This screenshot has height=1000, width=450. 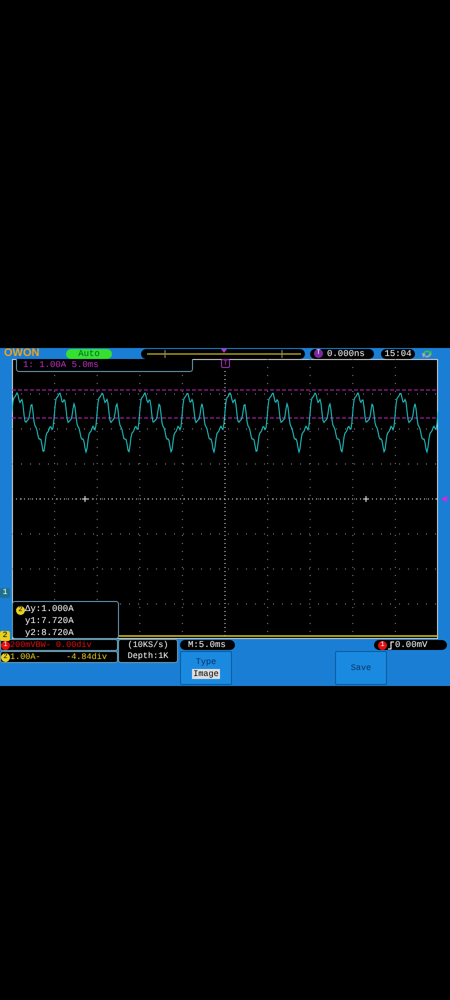 What do you see at coordinates (104, 365) in the screenshot?
I see `channel-info: 1: 1.00A 5.0ms` at bounding box center [104, 365].